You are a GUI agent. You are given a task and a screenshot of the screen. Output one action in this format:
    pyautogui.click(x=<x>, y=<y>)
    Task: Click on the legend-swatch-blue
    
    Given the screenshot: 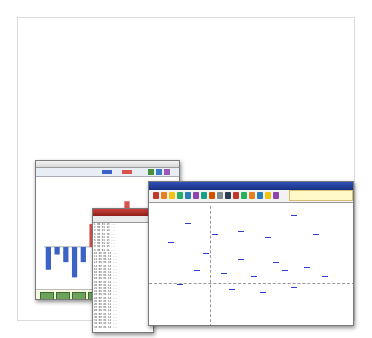 What is the action you would take?
    pyautogui.click(x=107, y=172)
    